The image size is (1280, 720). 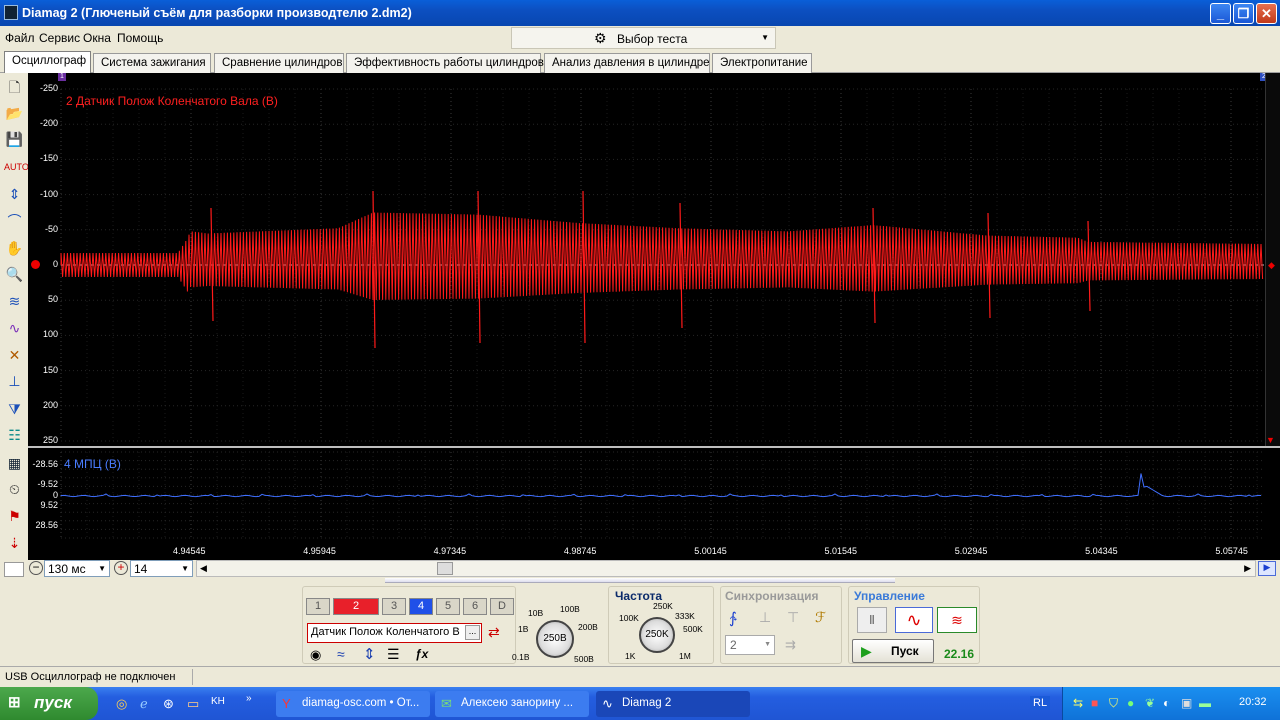 I want to click on left-toolbar: 🗋 📂 💾 AUTO ⇕ ⌒ ✋ 🔍 ≋ ∿ ✕ ⊥ ⧩ ☷ ▦ ⏲ ⚑ ⇣, so click(x=14, y=316).